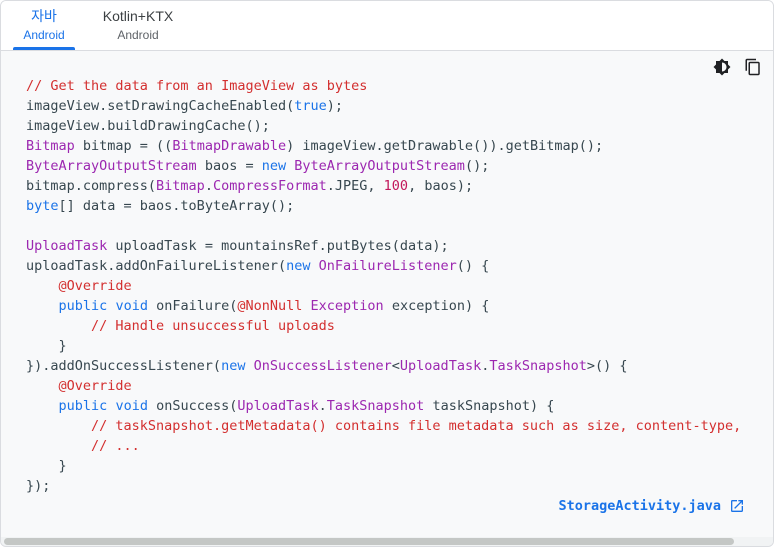 The image size is (774, 547). Describe the element at coordinates (123, 146) in the screenshot. I see `code-text: bitmap = ((` at that location.